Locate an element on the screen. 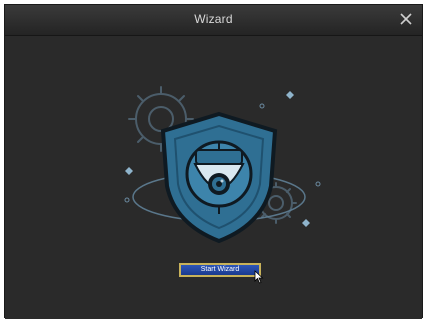 The height and width of the screenshot is (322, 427). title-bar: Wizard is located at coordinates (213, 20).